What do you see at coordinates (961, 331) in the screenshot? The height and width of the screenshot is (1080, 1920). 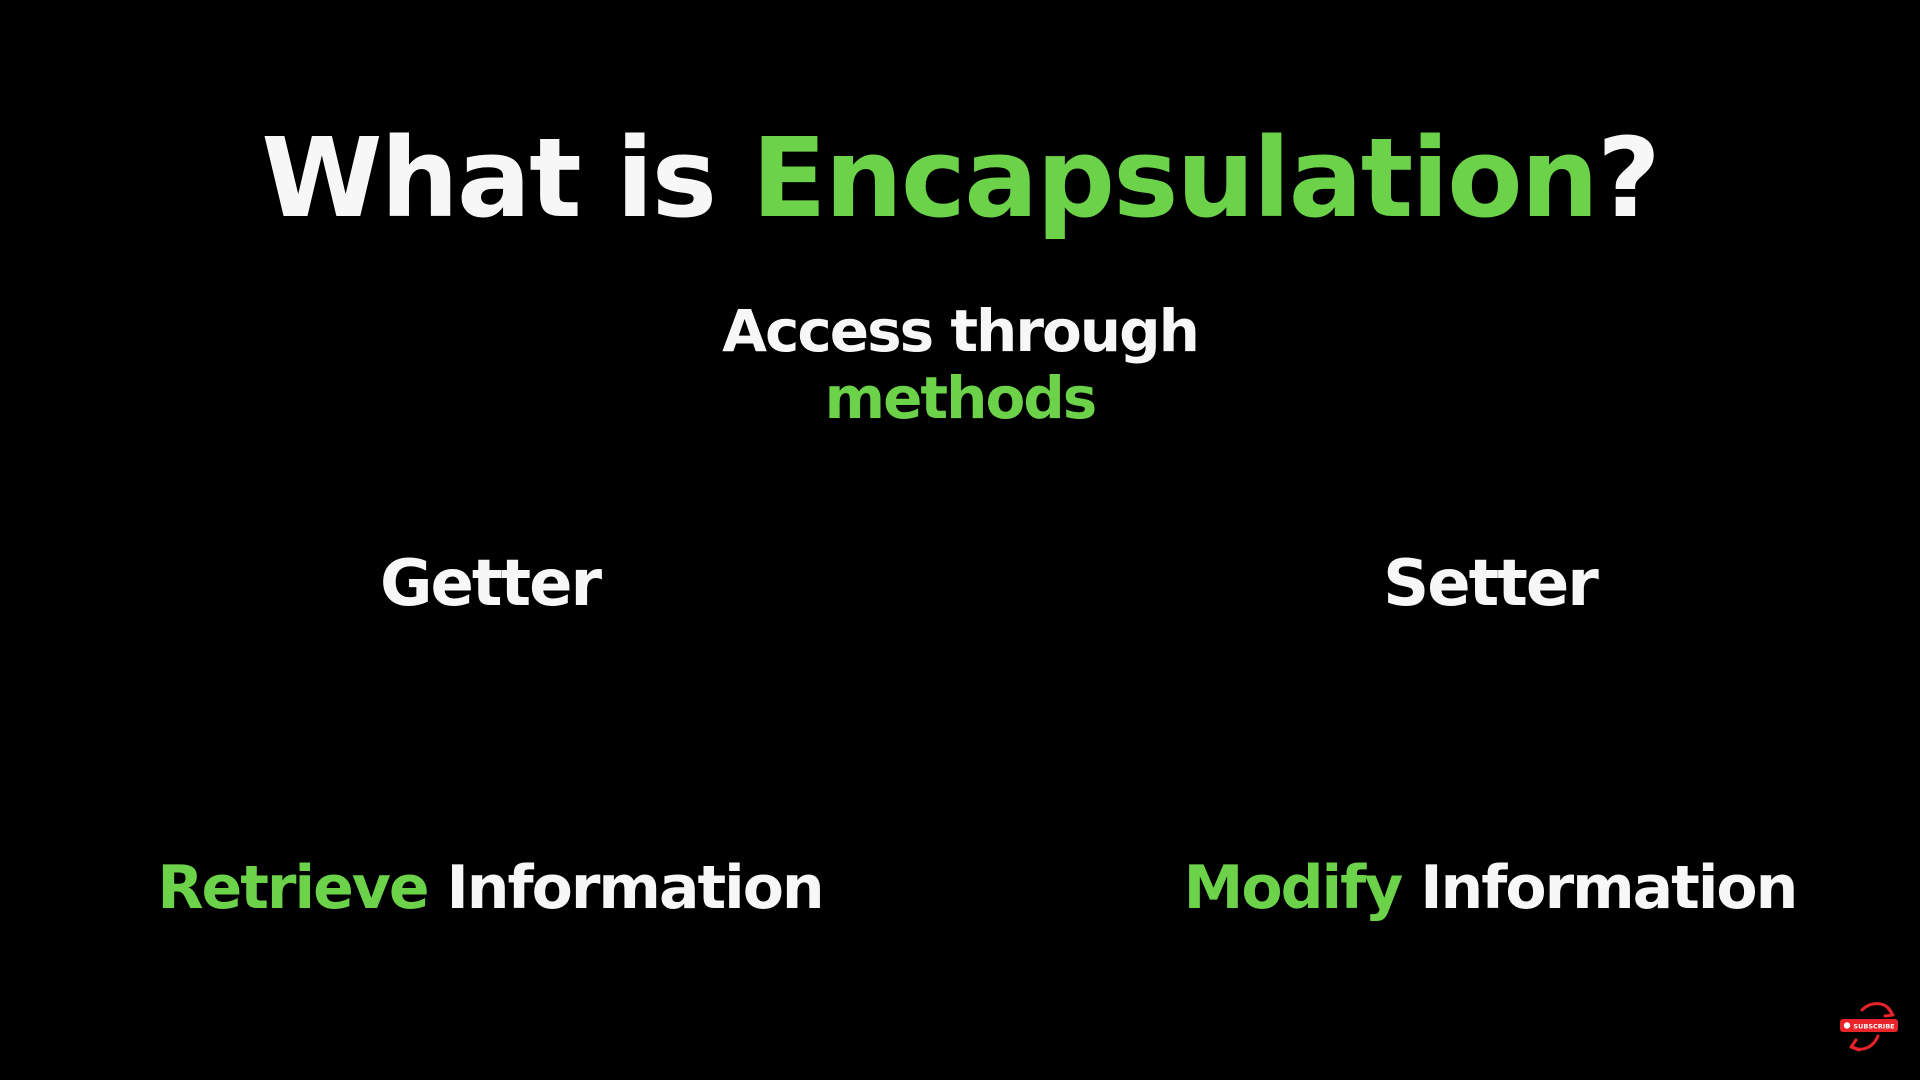 I see `subtitle-line1: Access through` at bounding box center [961, 331].